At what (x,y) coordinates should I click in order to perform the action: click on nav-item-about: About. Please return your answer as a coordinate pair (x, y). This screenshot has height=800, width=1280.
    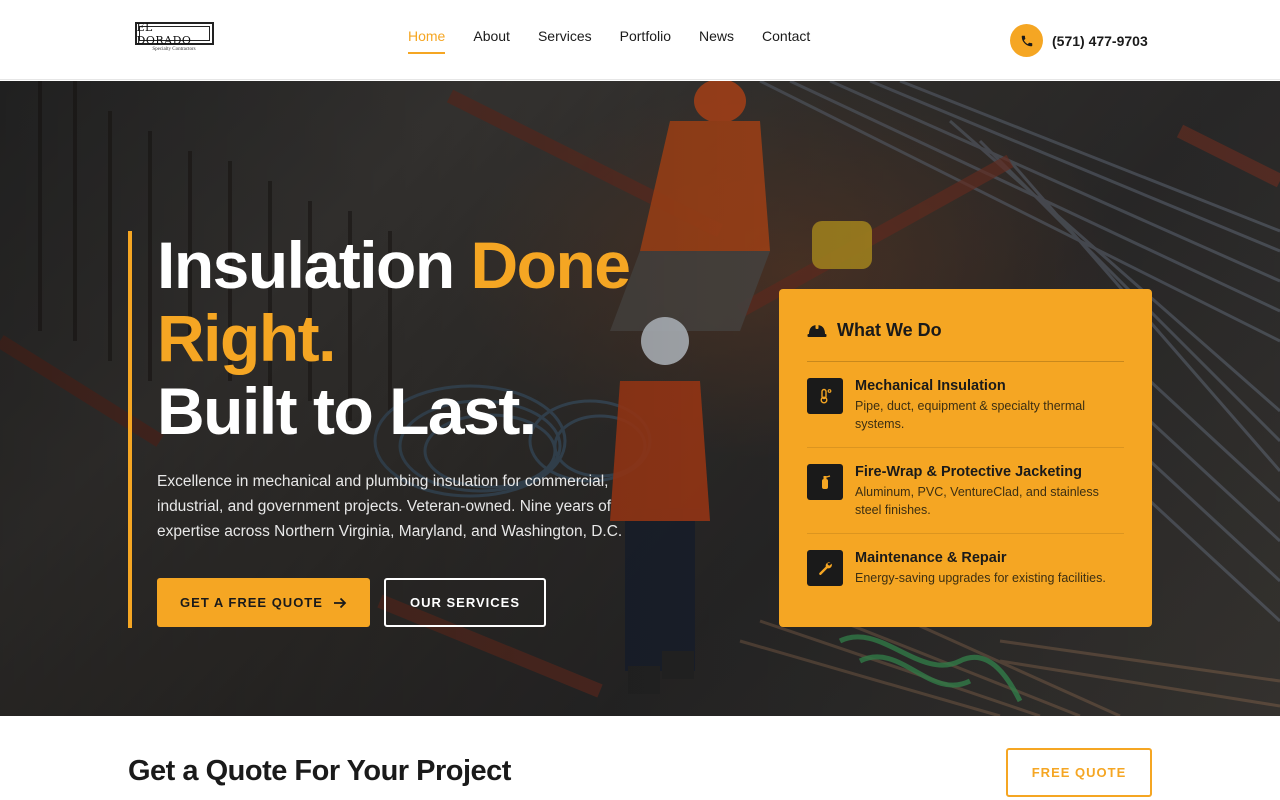
    Looking at the image, I should click on (491, 41).